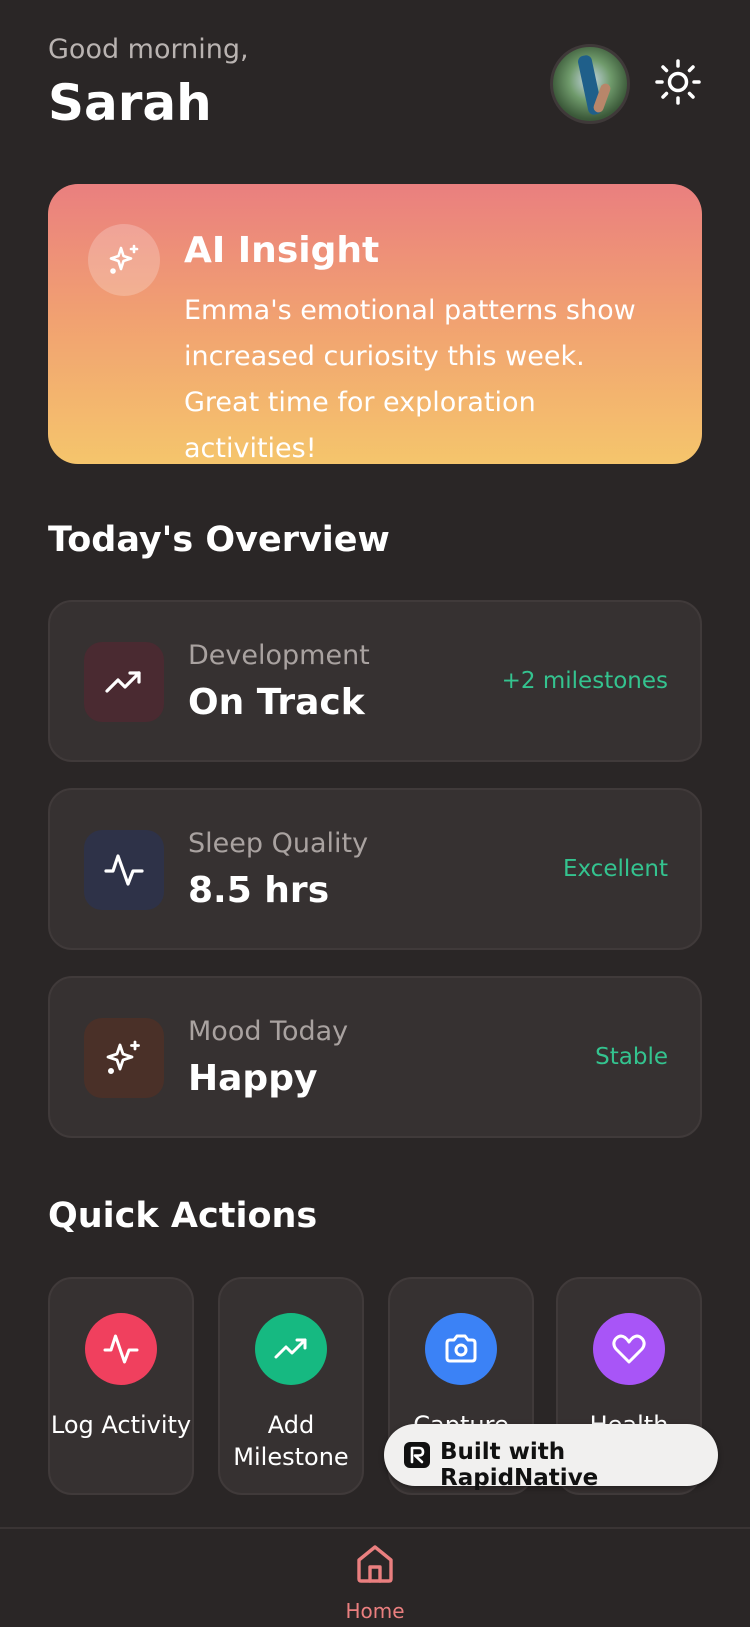 Image resolution: width=750 pixels, height=1627 pixels. What do you see at coordinates (631, 1057) in the screenshot?
I see `overview-card-status: Stable` at bounding box center [631, 1057].